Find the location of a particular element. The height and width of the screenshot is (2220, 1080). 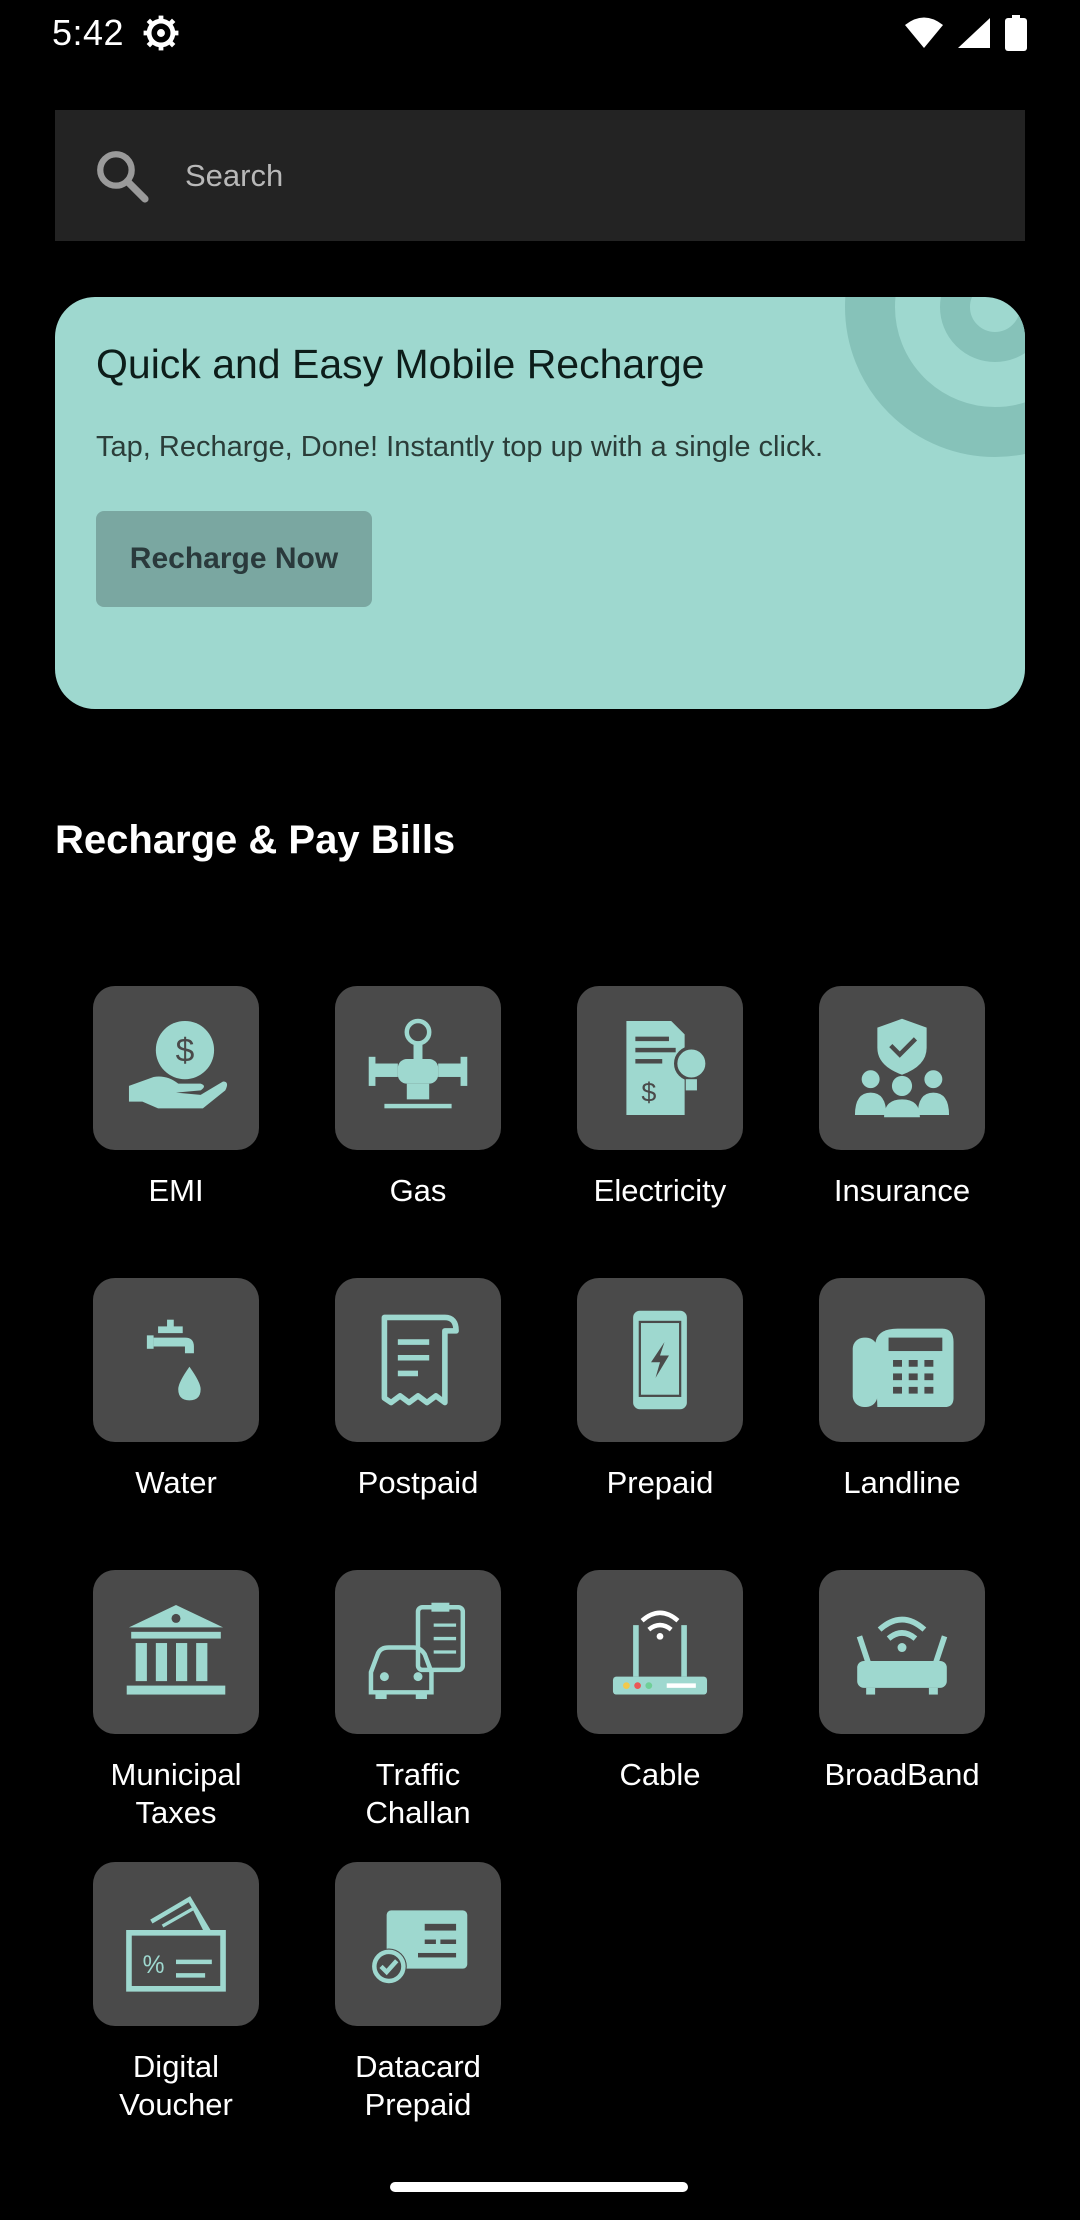

service-label: EMI is located at coordinates (176, 1190).